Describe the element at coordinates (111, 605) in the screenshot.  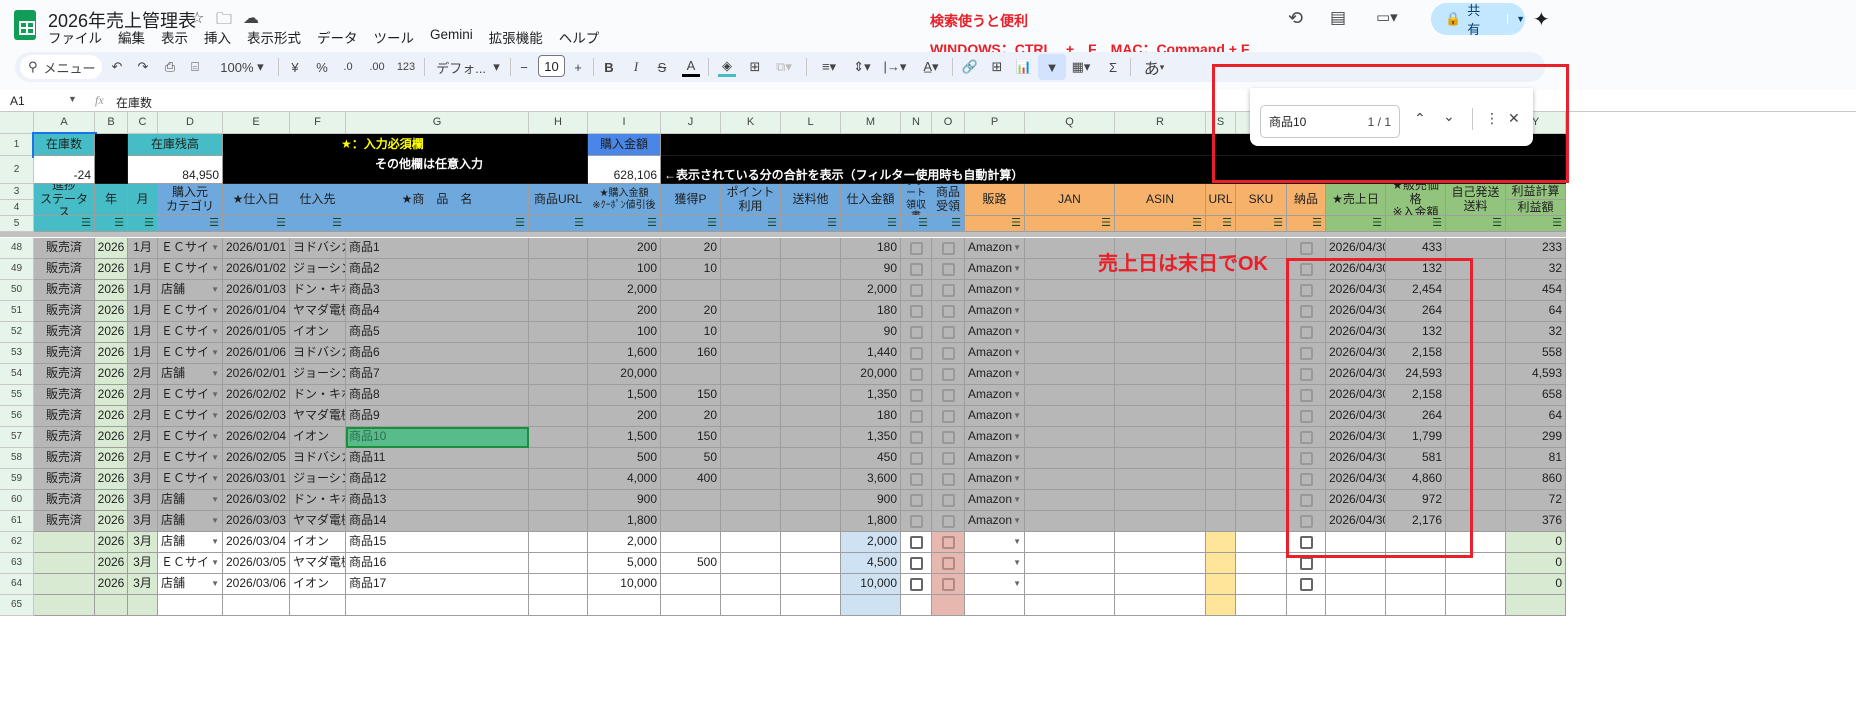
I see `cell-b` at that location.